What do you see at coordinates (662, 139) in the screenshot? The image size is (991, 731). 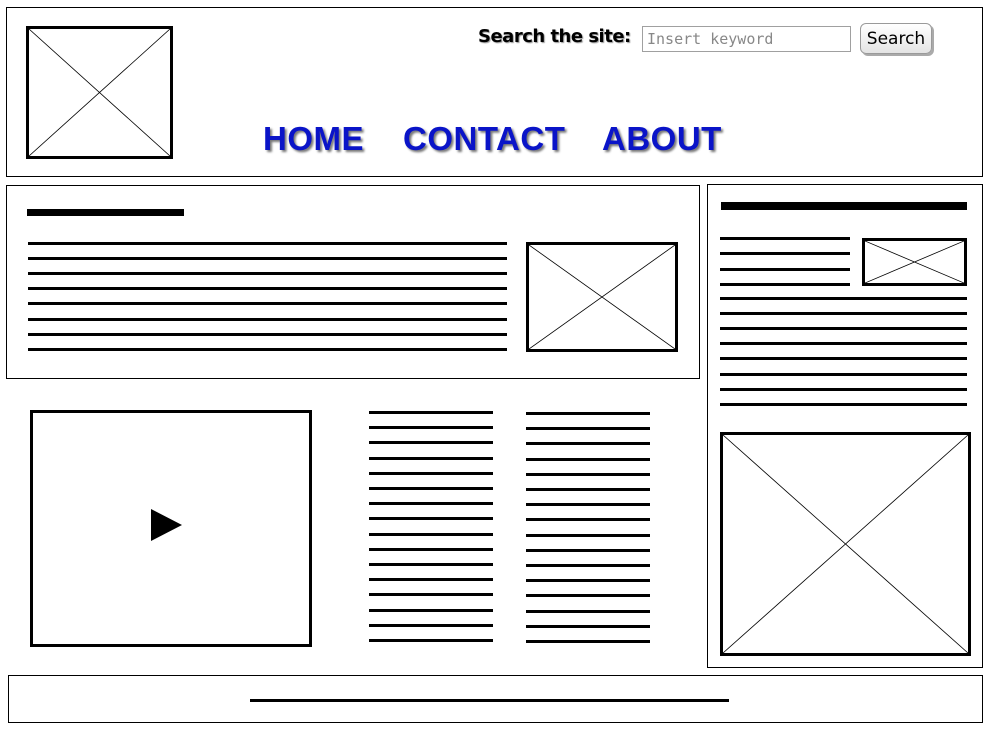 I see `nav-about-link: ABOUT` at bounding box center [662, 139].